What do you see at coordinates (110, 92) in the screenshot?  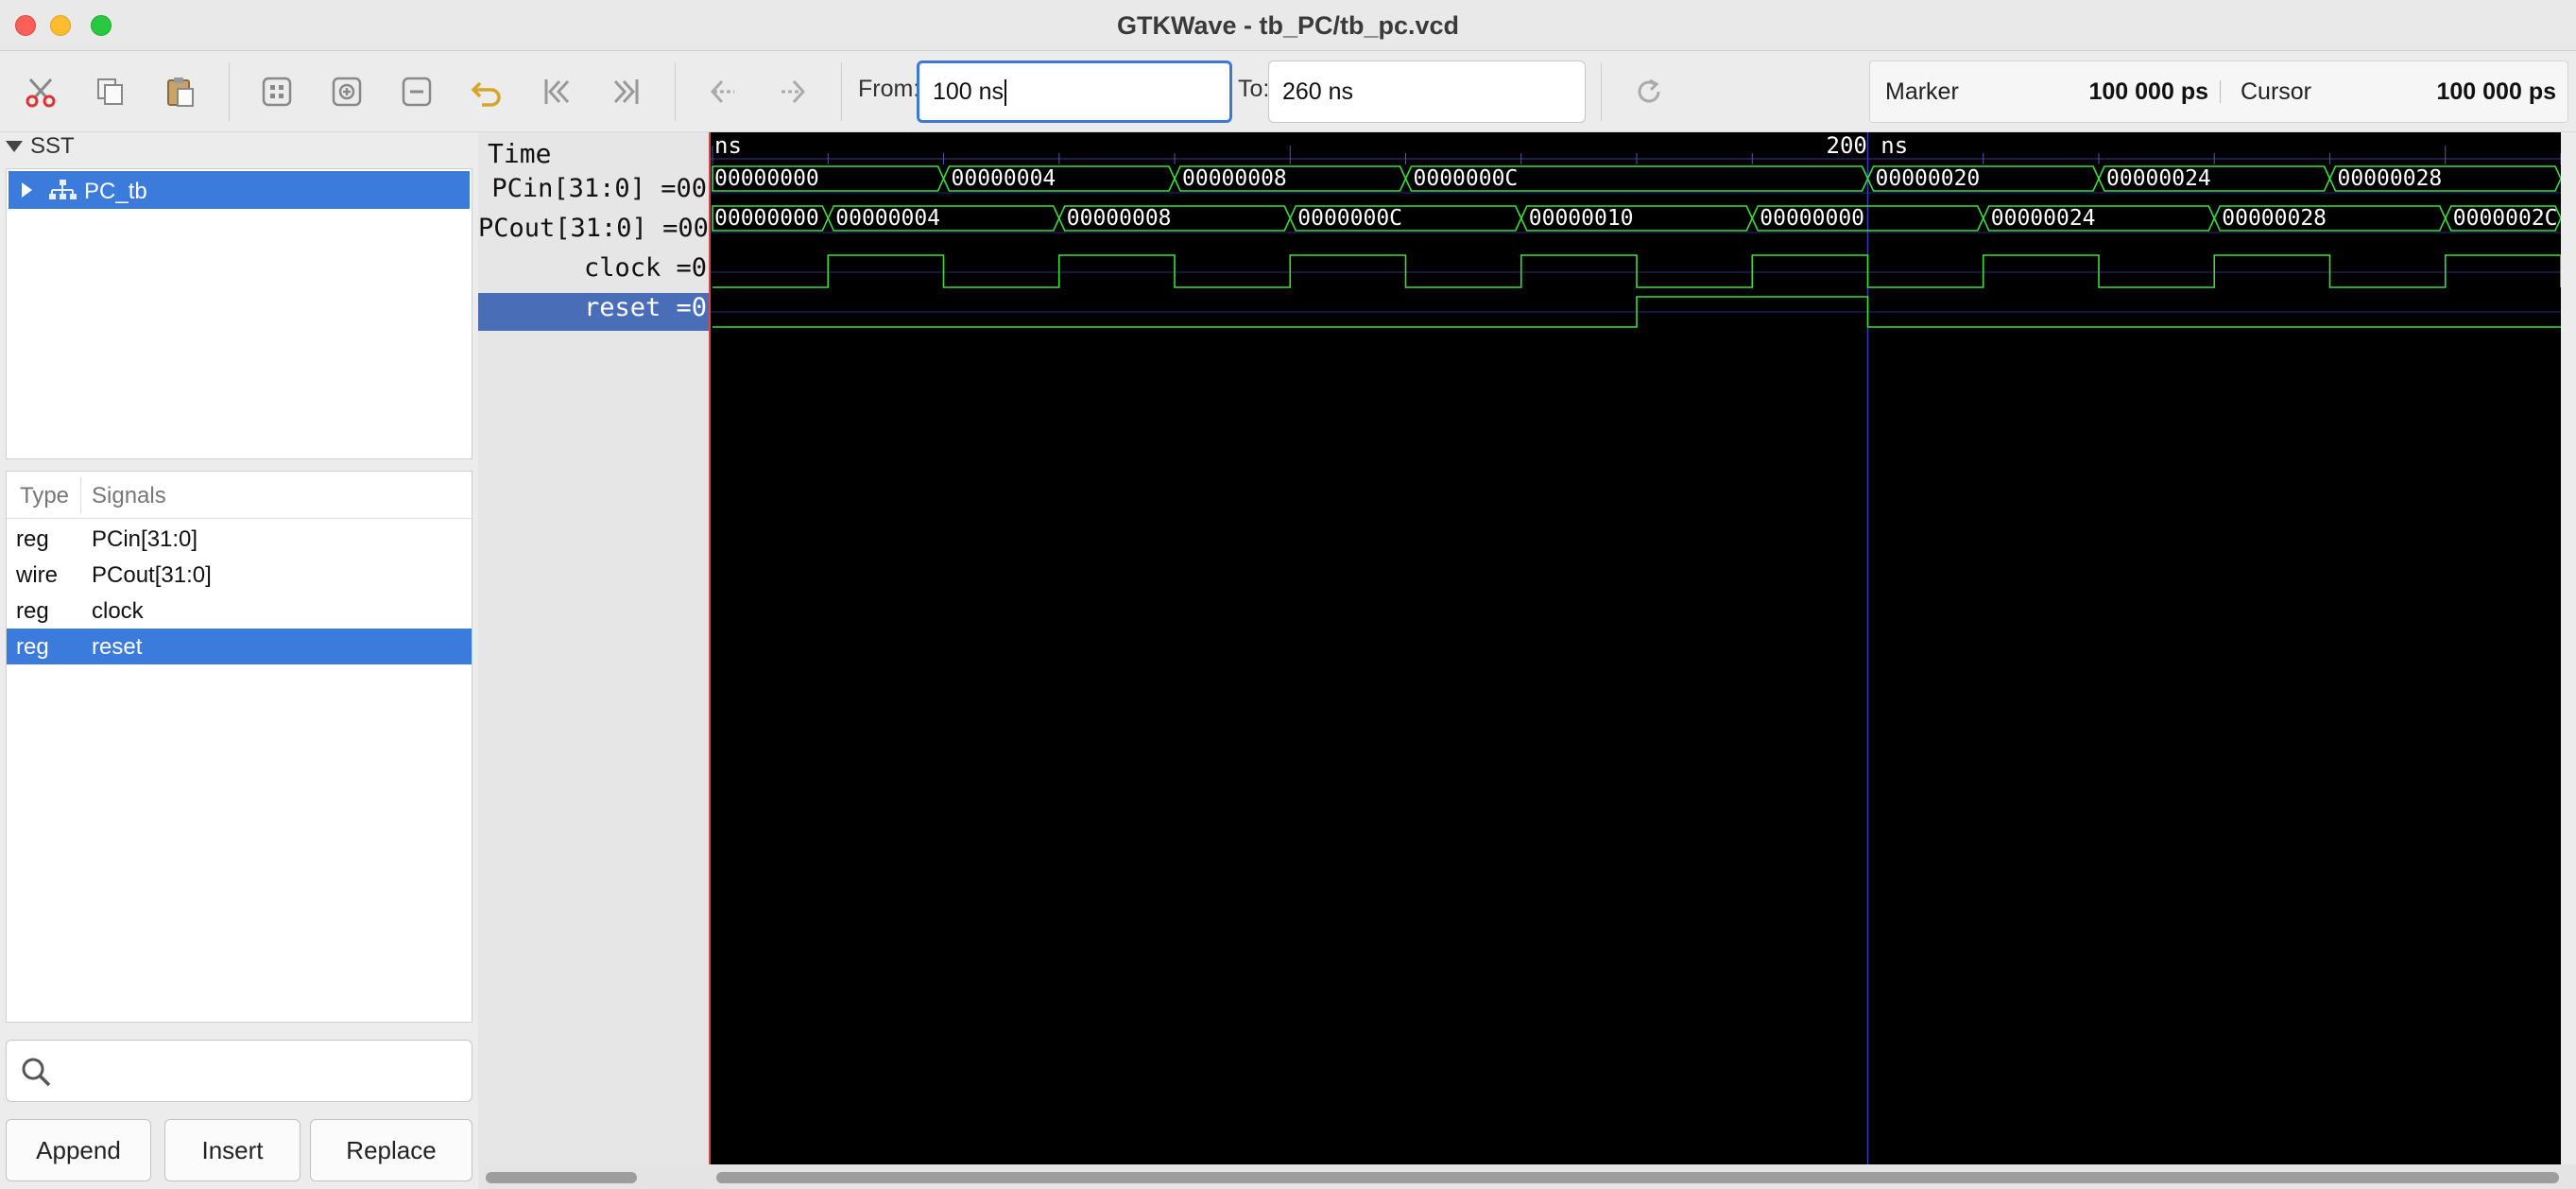 I see `copy-icon` at bounding box center [110, 92].